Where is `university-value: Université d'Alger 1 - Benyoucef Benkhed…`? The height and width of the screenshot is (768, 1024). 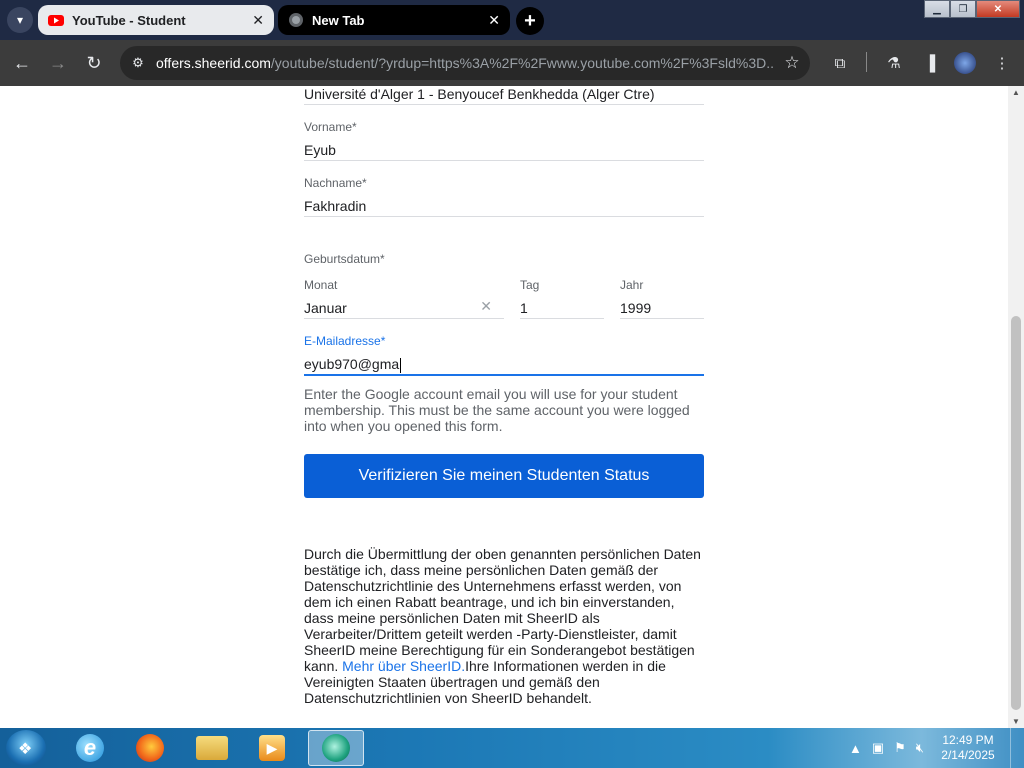 university-value: Université d'Alger 1 - Benyoucef Benkhed… is located at coordinates (479, 94).